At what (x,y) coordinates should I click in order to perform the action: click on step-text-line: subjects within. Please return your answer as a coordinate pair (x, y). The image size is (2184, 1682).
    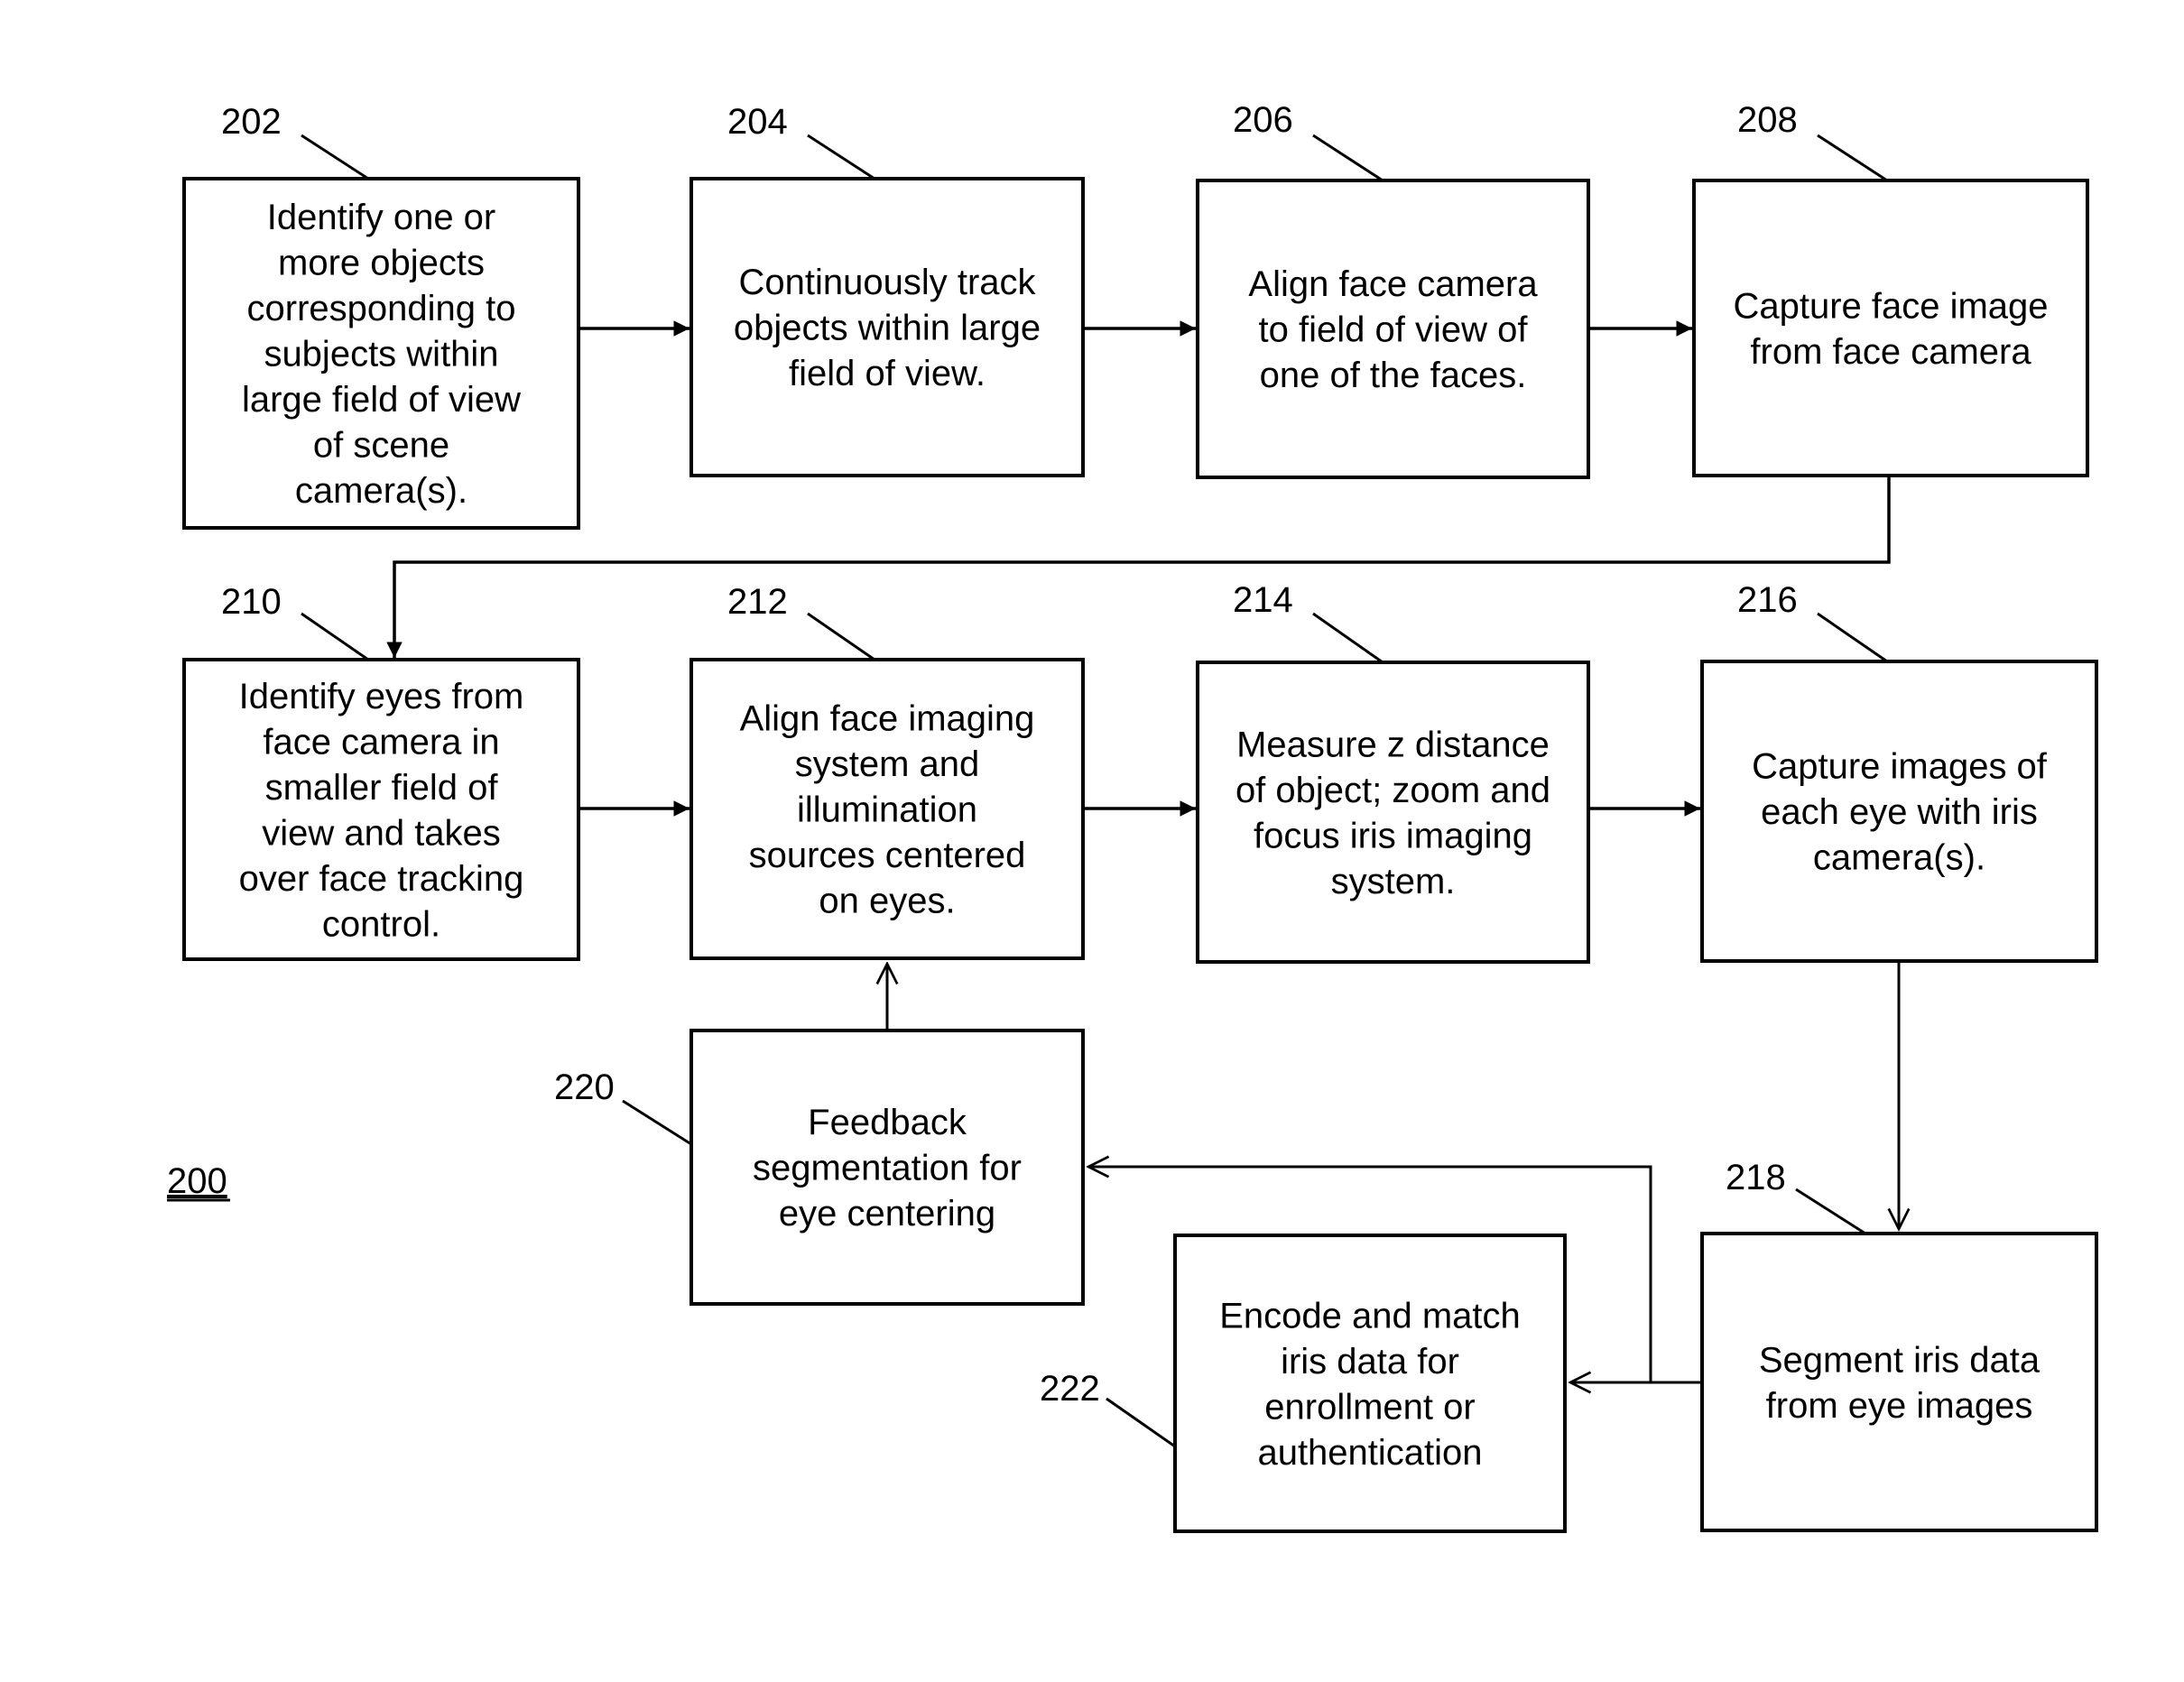
    Looking at the image, I should click on (381, 354).